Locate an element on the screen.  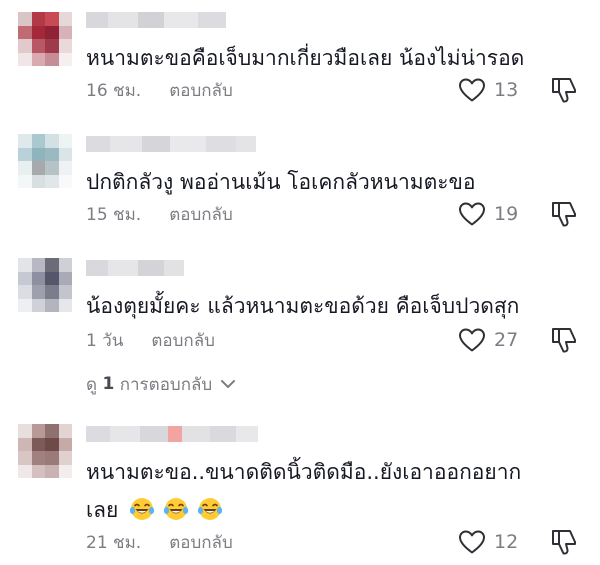
comment-text-line2: เลย is located at coordinates (331, 510).